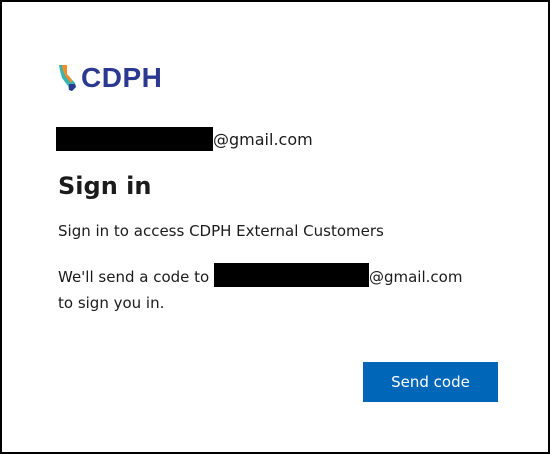 Image resolution: width=550 pixels, height=454 pixels. I want to click on account-email-domain: @gmail.com, so click(263, 139).